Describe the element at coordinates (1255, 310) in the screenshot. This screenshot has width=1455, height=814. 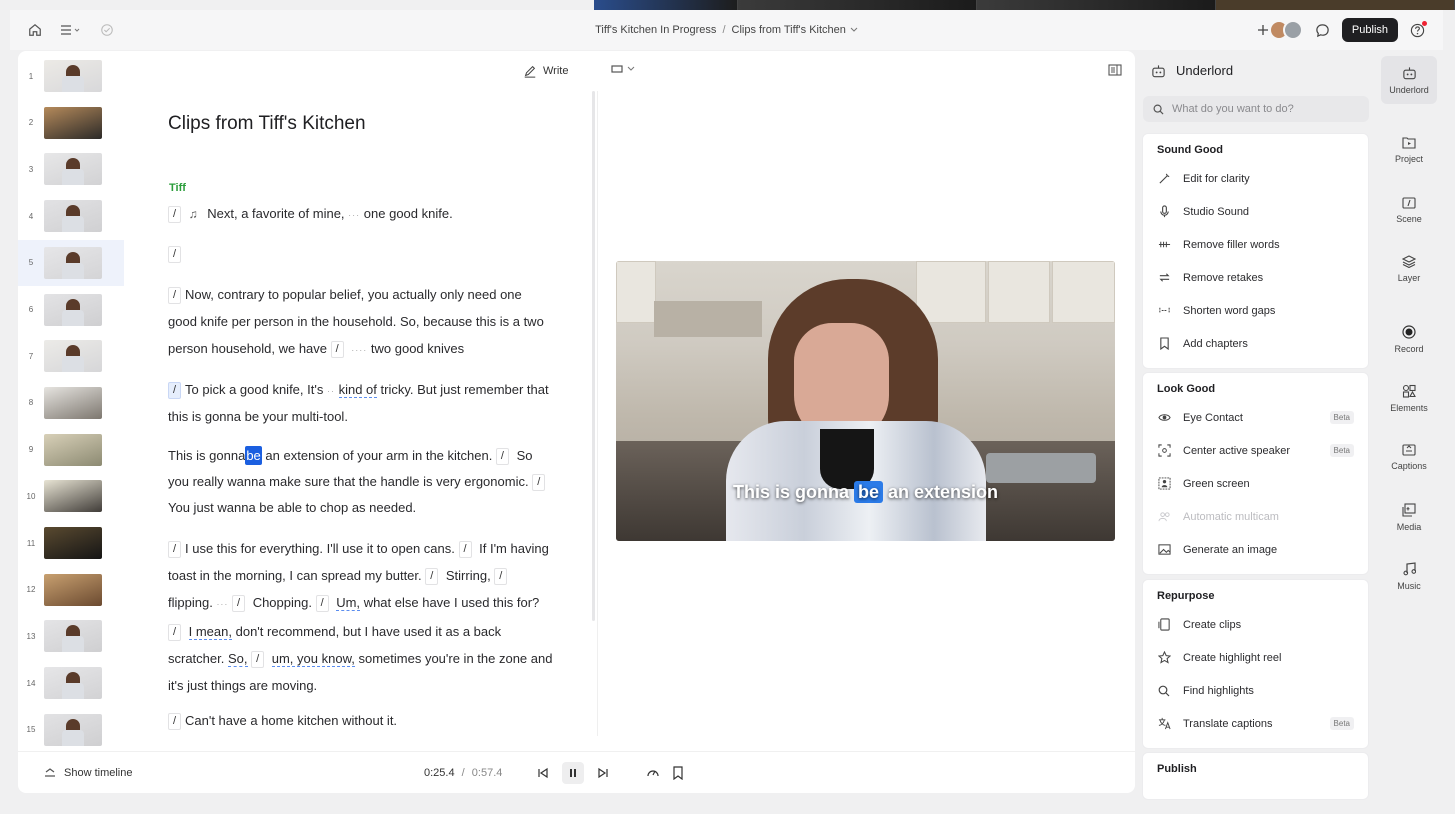
I see `shorten-word-gaps-button: Shorten word gaps` at that location.